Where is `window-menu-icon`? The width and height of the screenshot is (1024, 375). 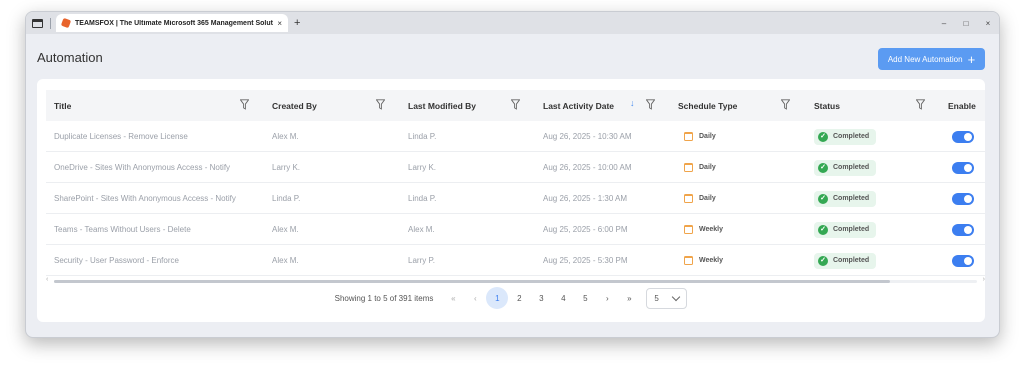
window-menu-icon is located at coordinates (37, 23).